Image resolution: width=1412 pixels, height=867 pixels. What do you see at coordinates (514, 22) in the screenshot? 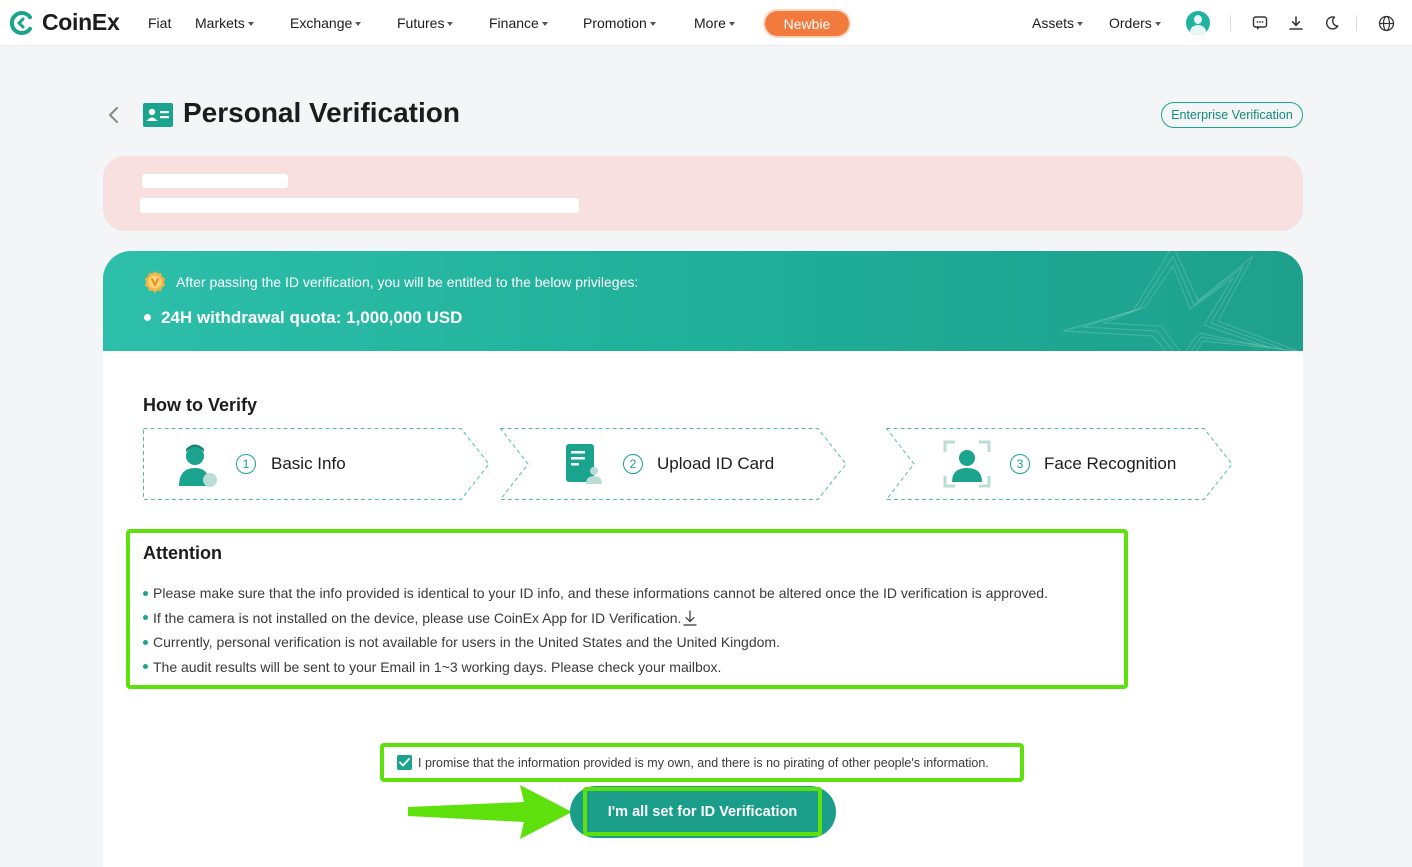
I see `nav-finance-label: Finance` at bounding box center [514, 22].